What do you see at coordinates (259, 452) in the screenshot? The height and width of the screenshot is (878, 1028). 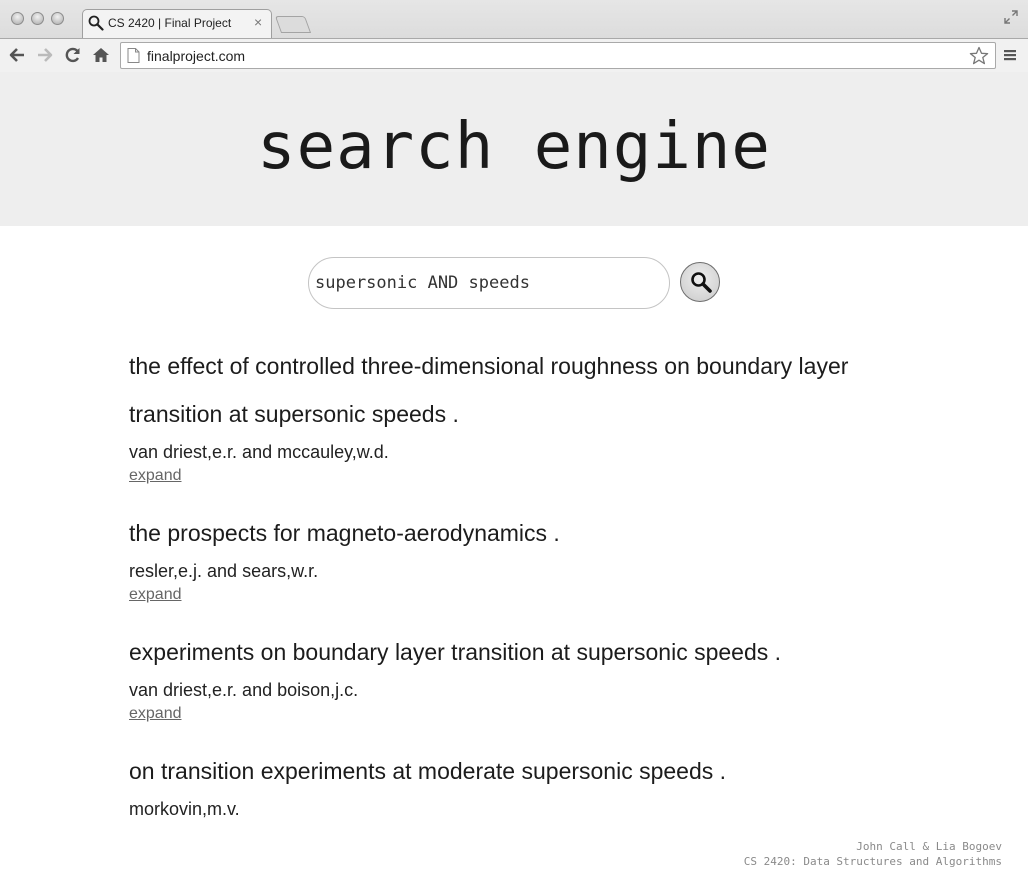 I see `result-authors: van driest,e.r. and mccauley,w.d.` at bounding box center [259, 452].